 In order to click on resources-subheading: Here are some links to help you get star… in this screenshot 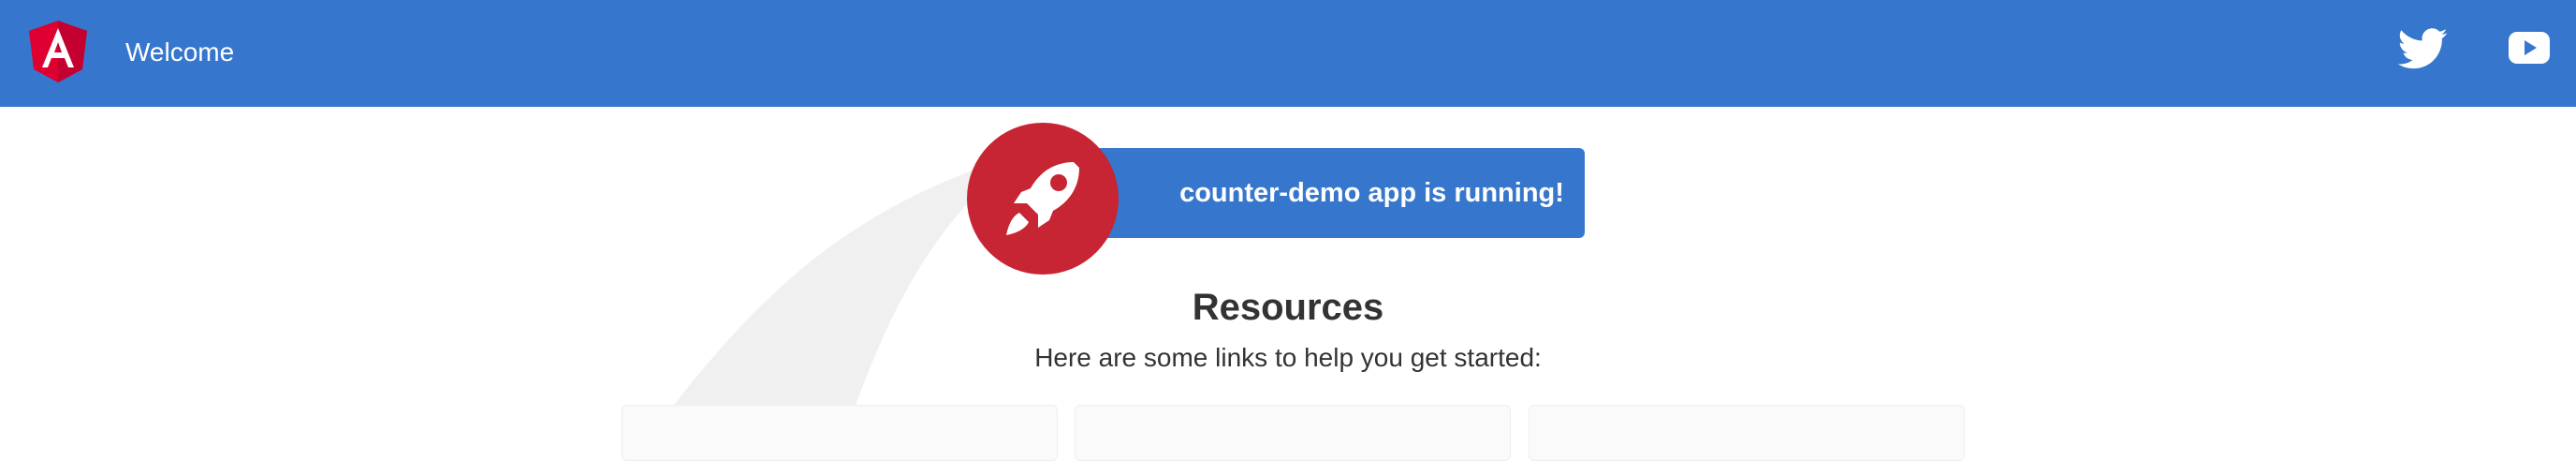, I will do `click(1288, 357)`.